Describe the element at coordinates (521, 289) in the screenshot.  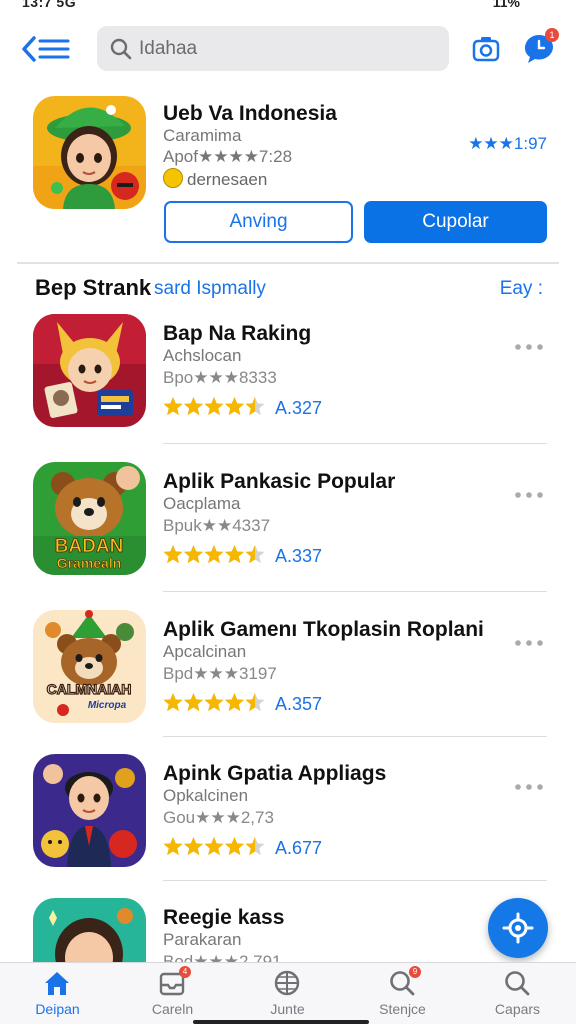
I see `see-all-link: Eay :` at that location.